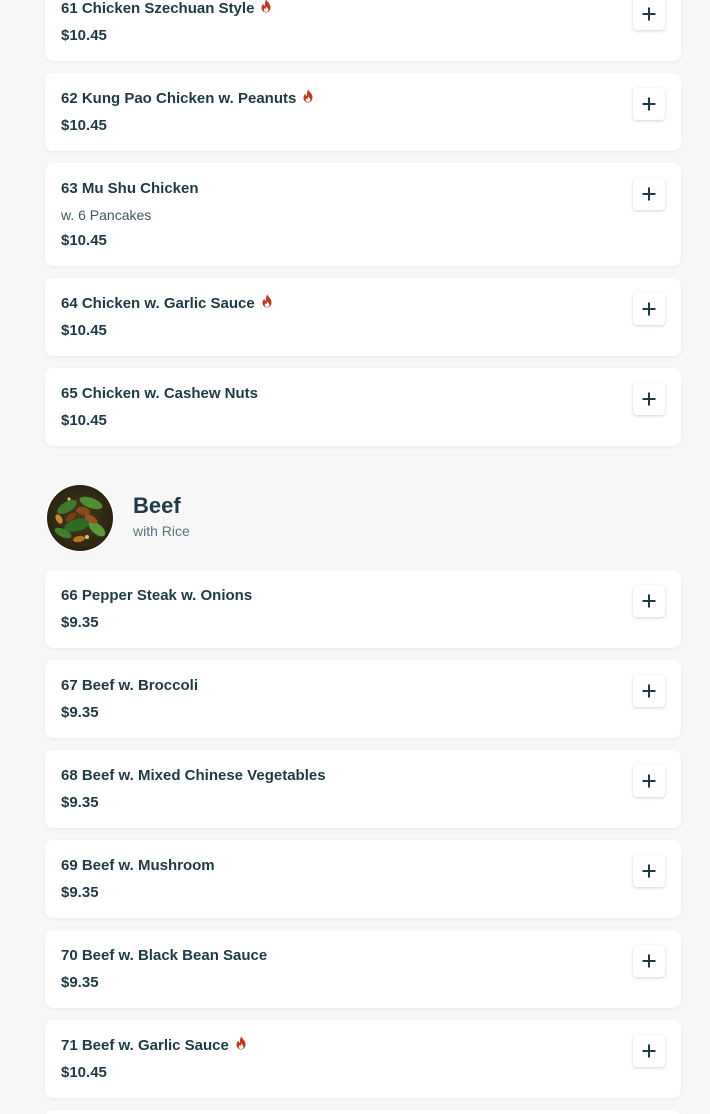 The height and width of the screenshot is (1114, 710). I want to click on item-name: 66 Pepper Steak w. Onions, so click(156, 595).